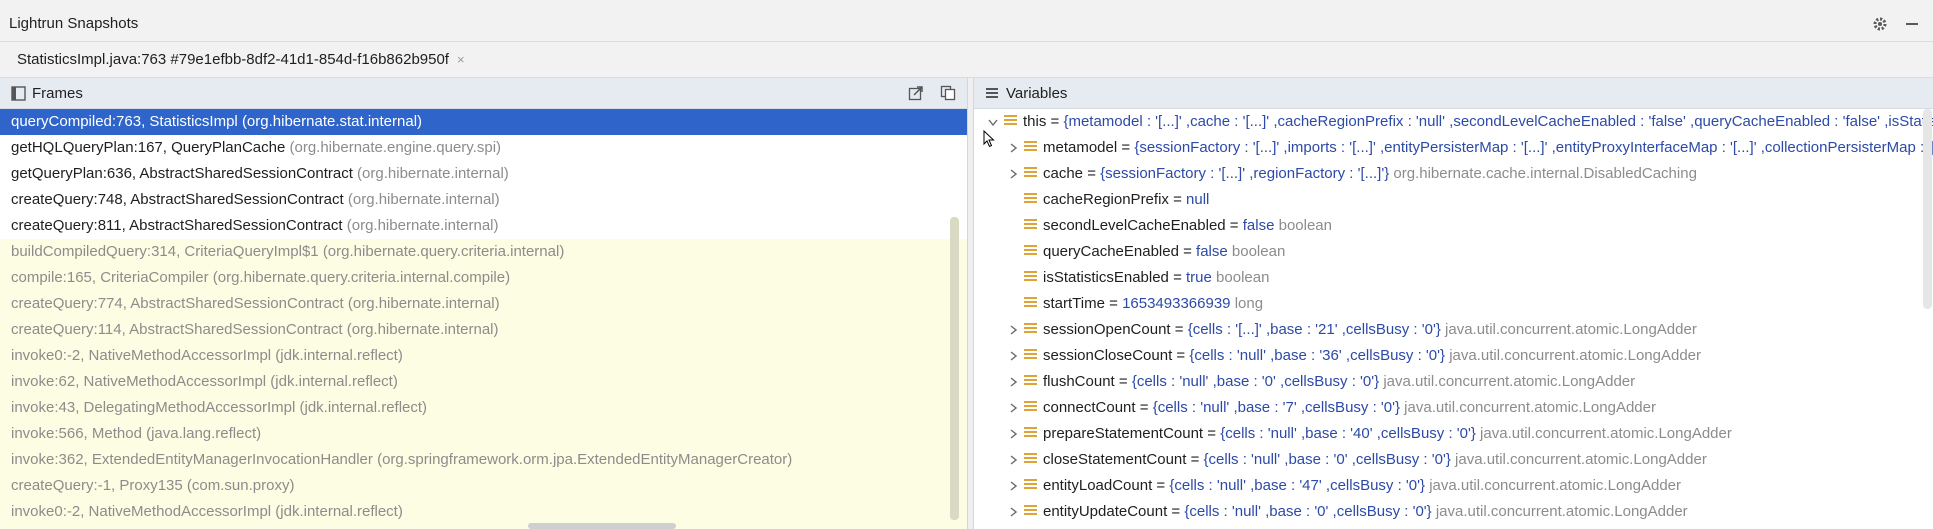 The height and width of the screenshot is (529, 1933). I want to click on variable-row: isStatisticsEnabled = true boolean, so click(1453, 278).